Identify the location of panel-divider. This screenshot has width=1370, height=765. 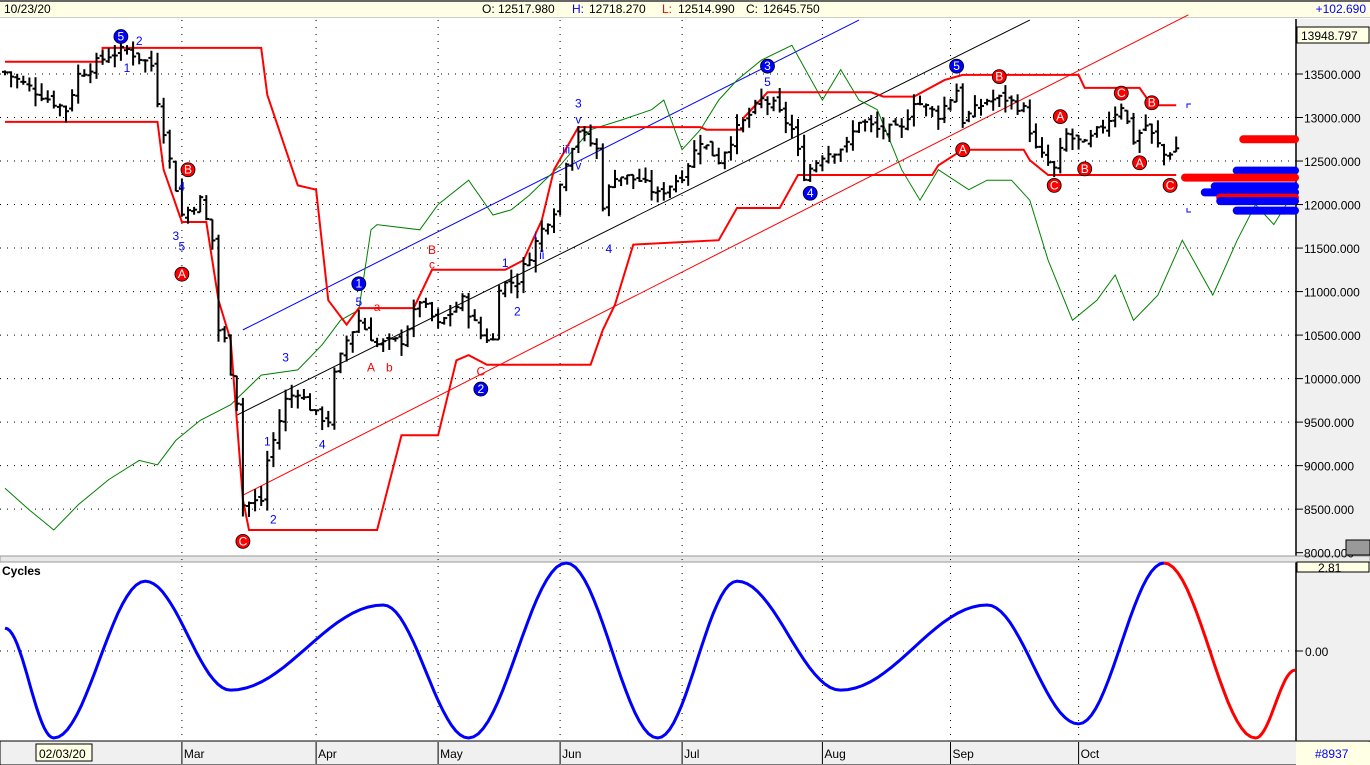
(685, 559).